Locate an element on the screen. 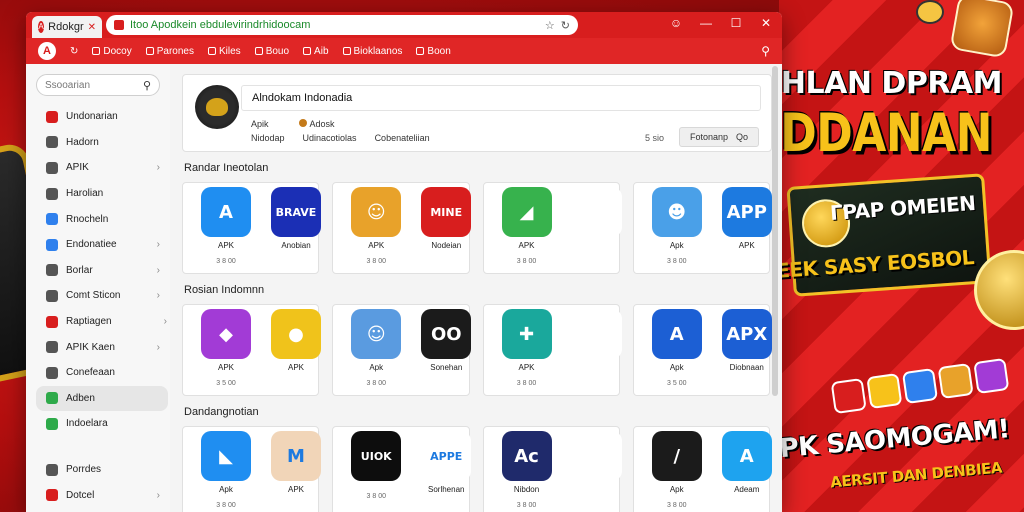 This screenshot has height=512, width=1024. toolbar-item-5: Aib is located at coordinates (316, 51).